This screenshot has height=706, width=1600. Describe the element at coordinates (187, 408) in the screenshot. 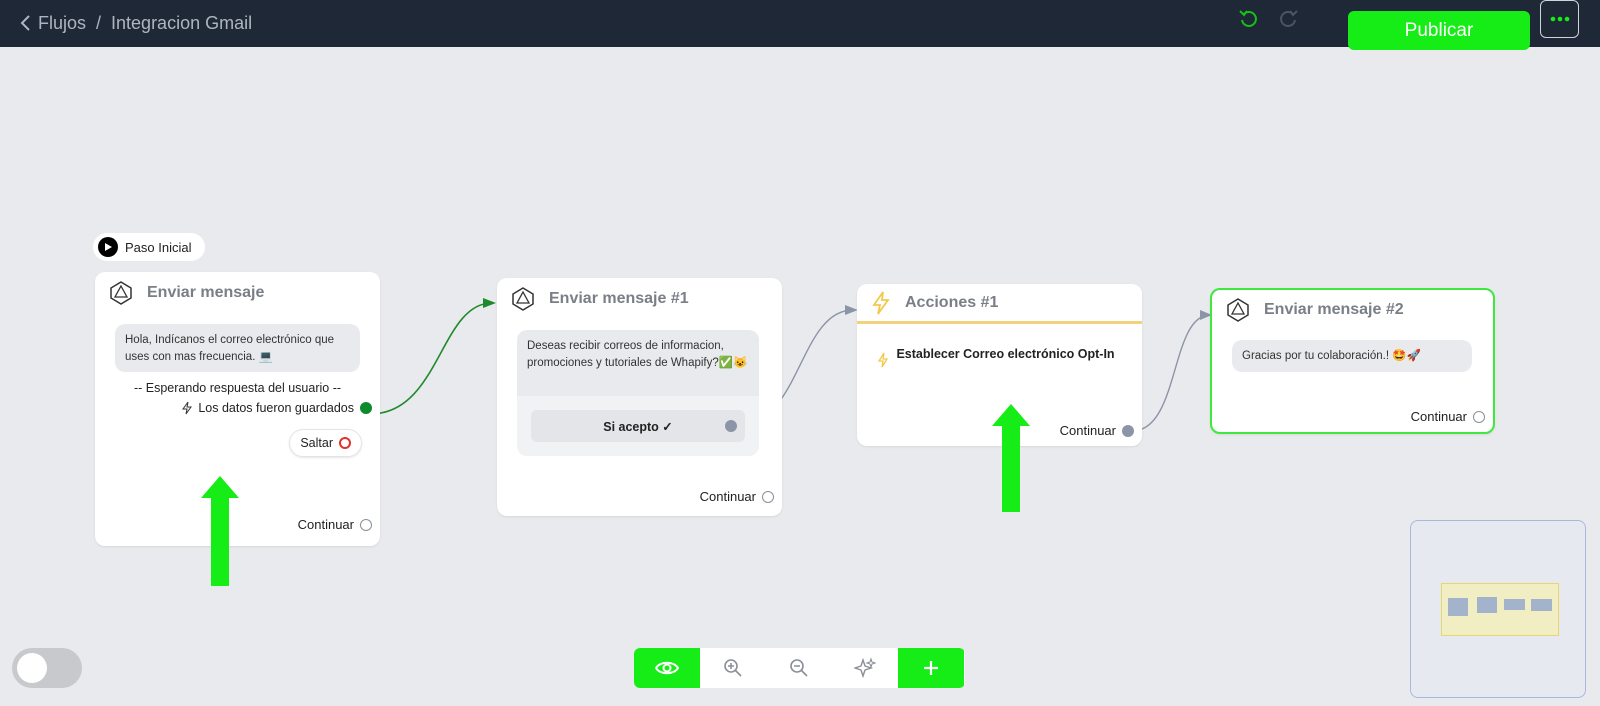

I see `bolt-icon` at that location.